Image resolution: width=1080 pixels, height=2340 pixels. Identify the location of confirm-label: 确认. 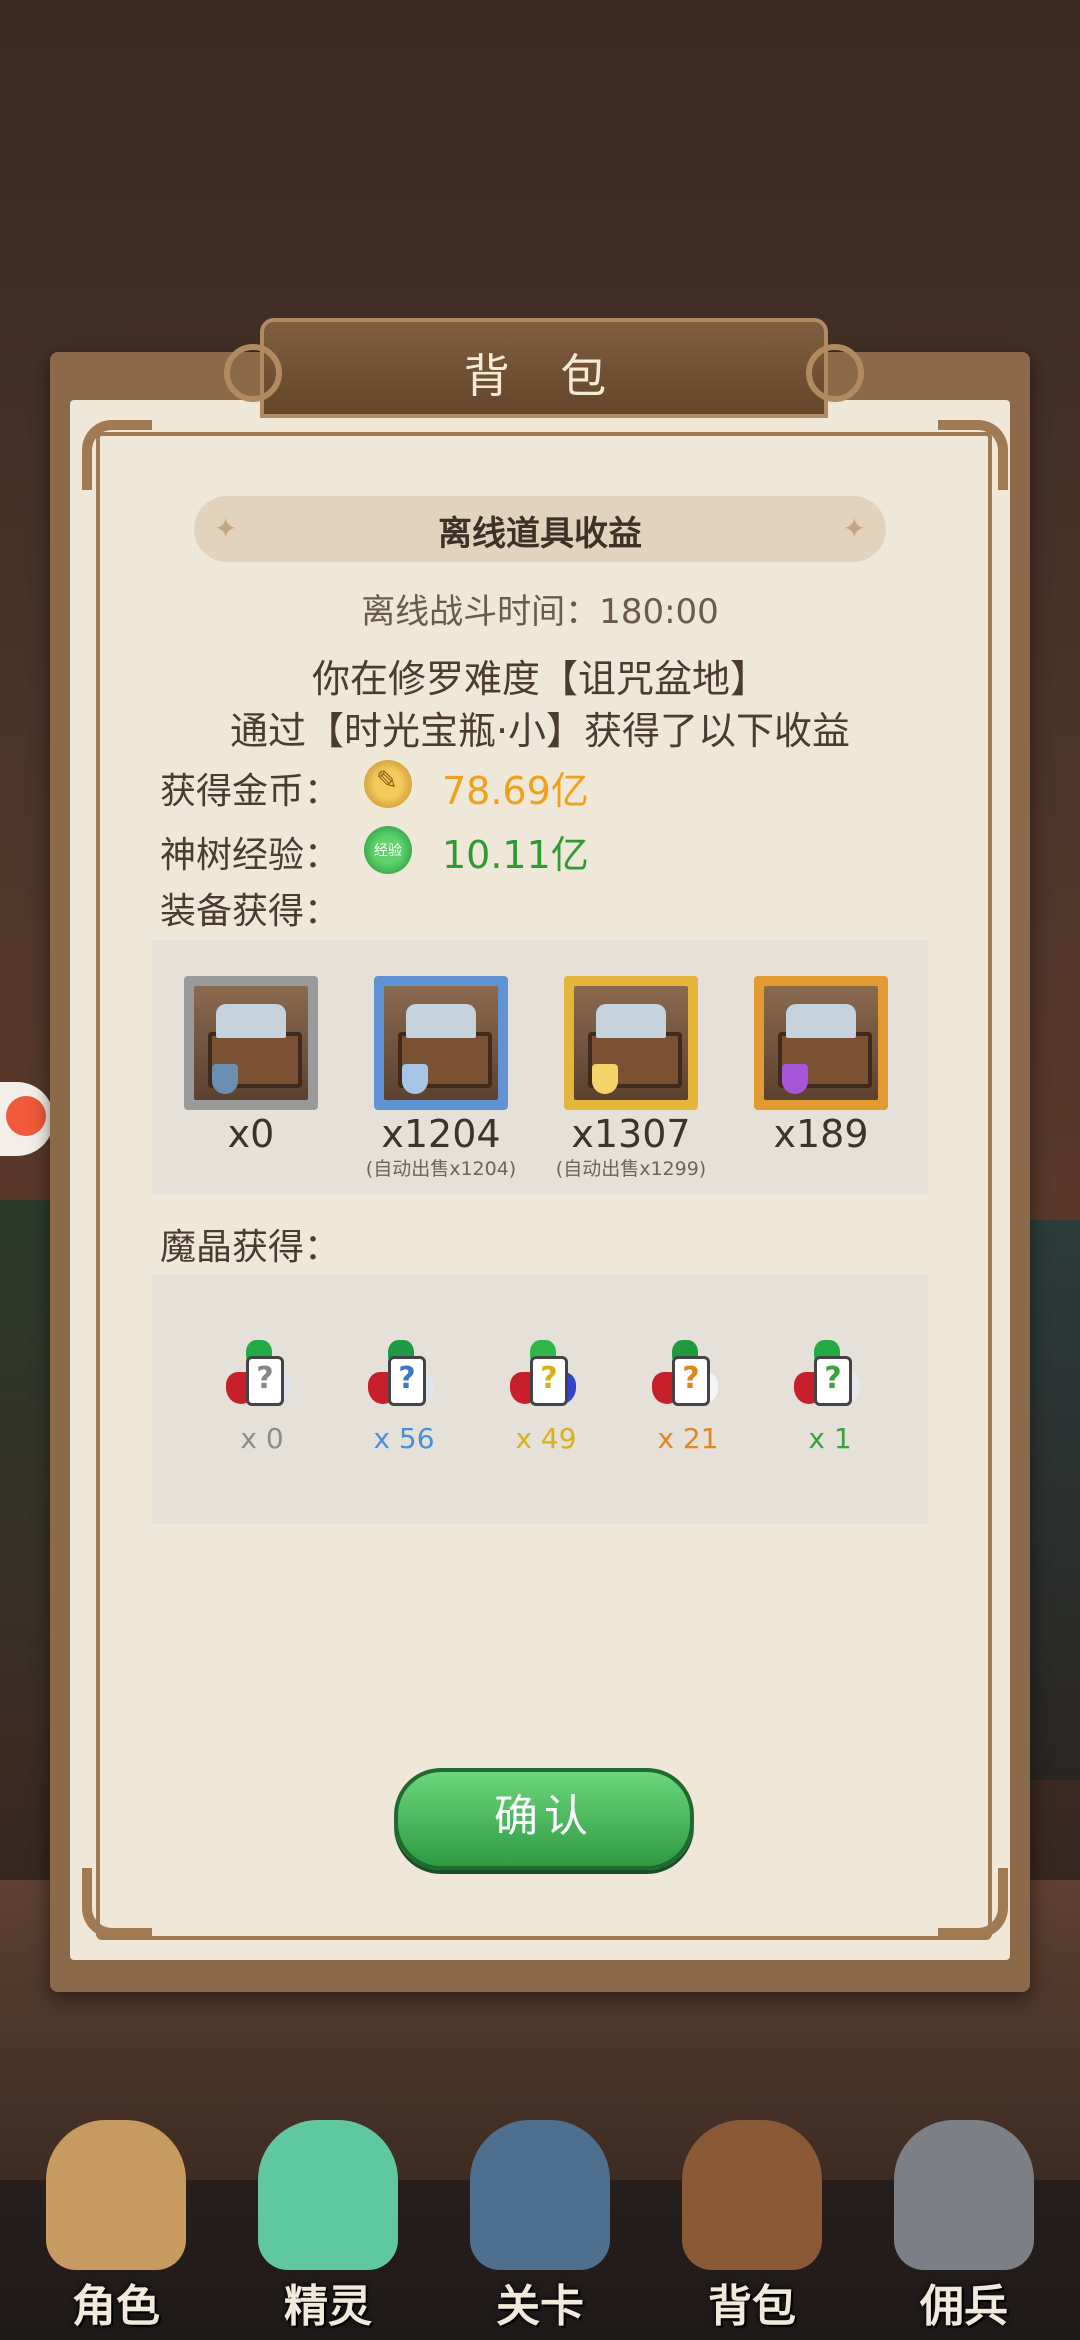
(544, 1816).